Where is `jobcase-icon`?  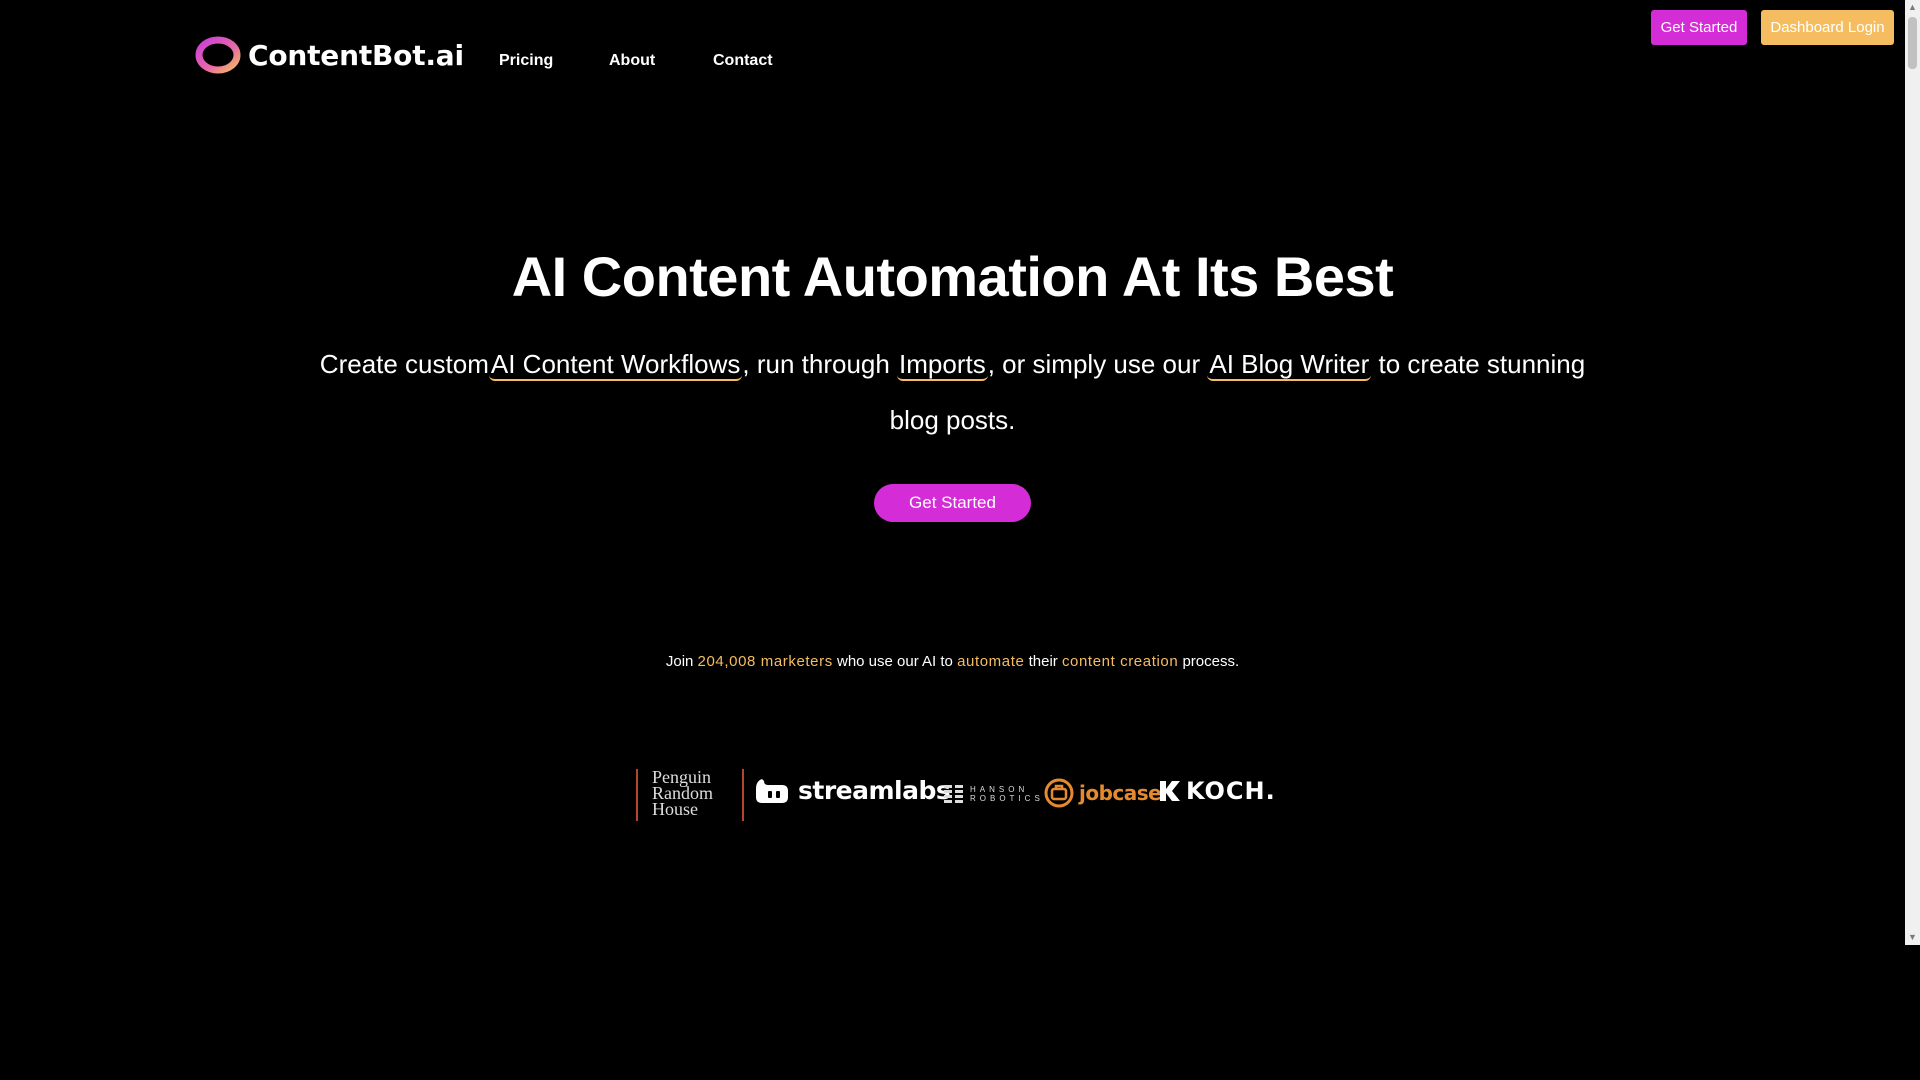 jobcase-icon is located at coordinates (1059, 793).